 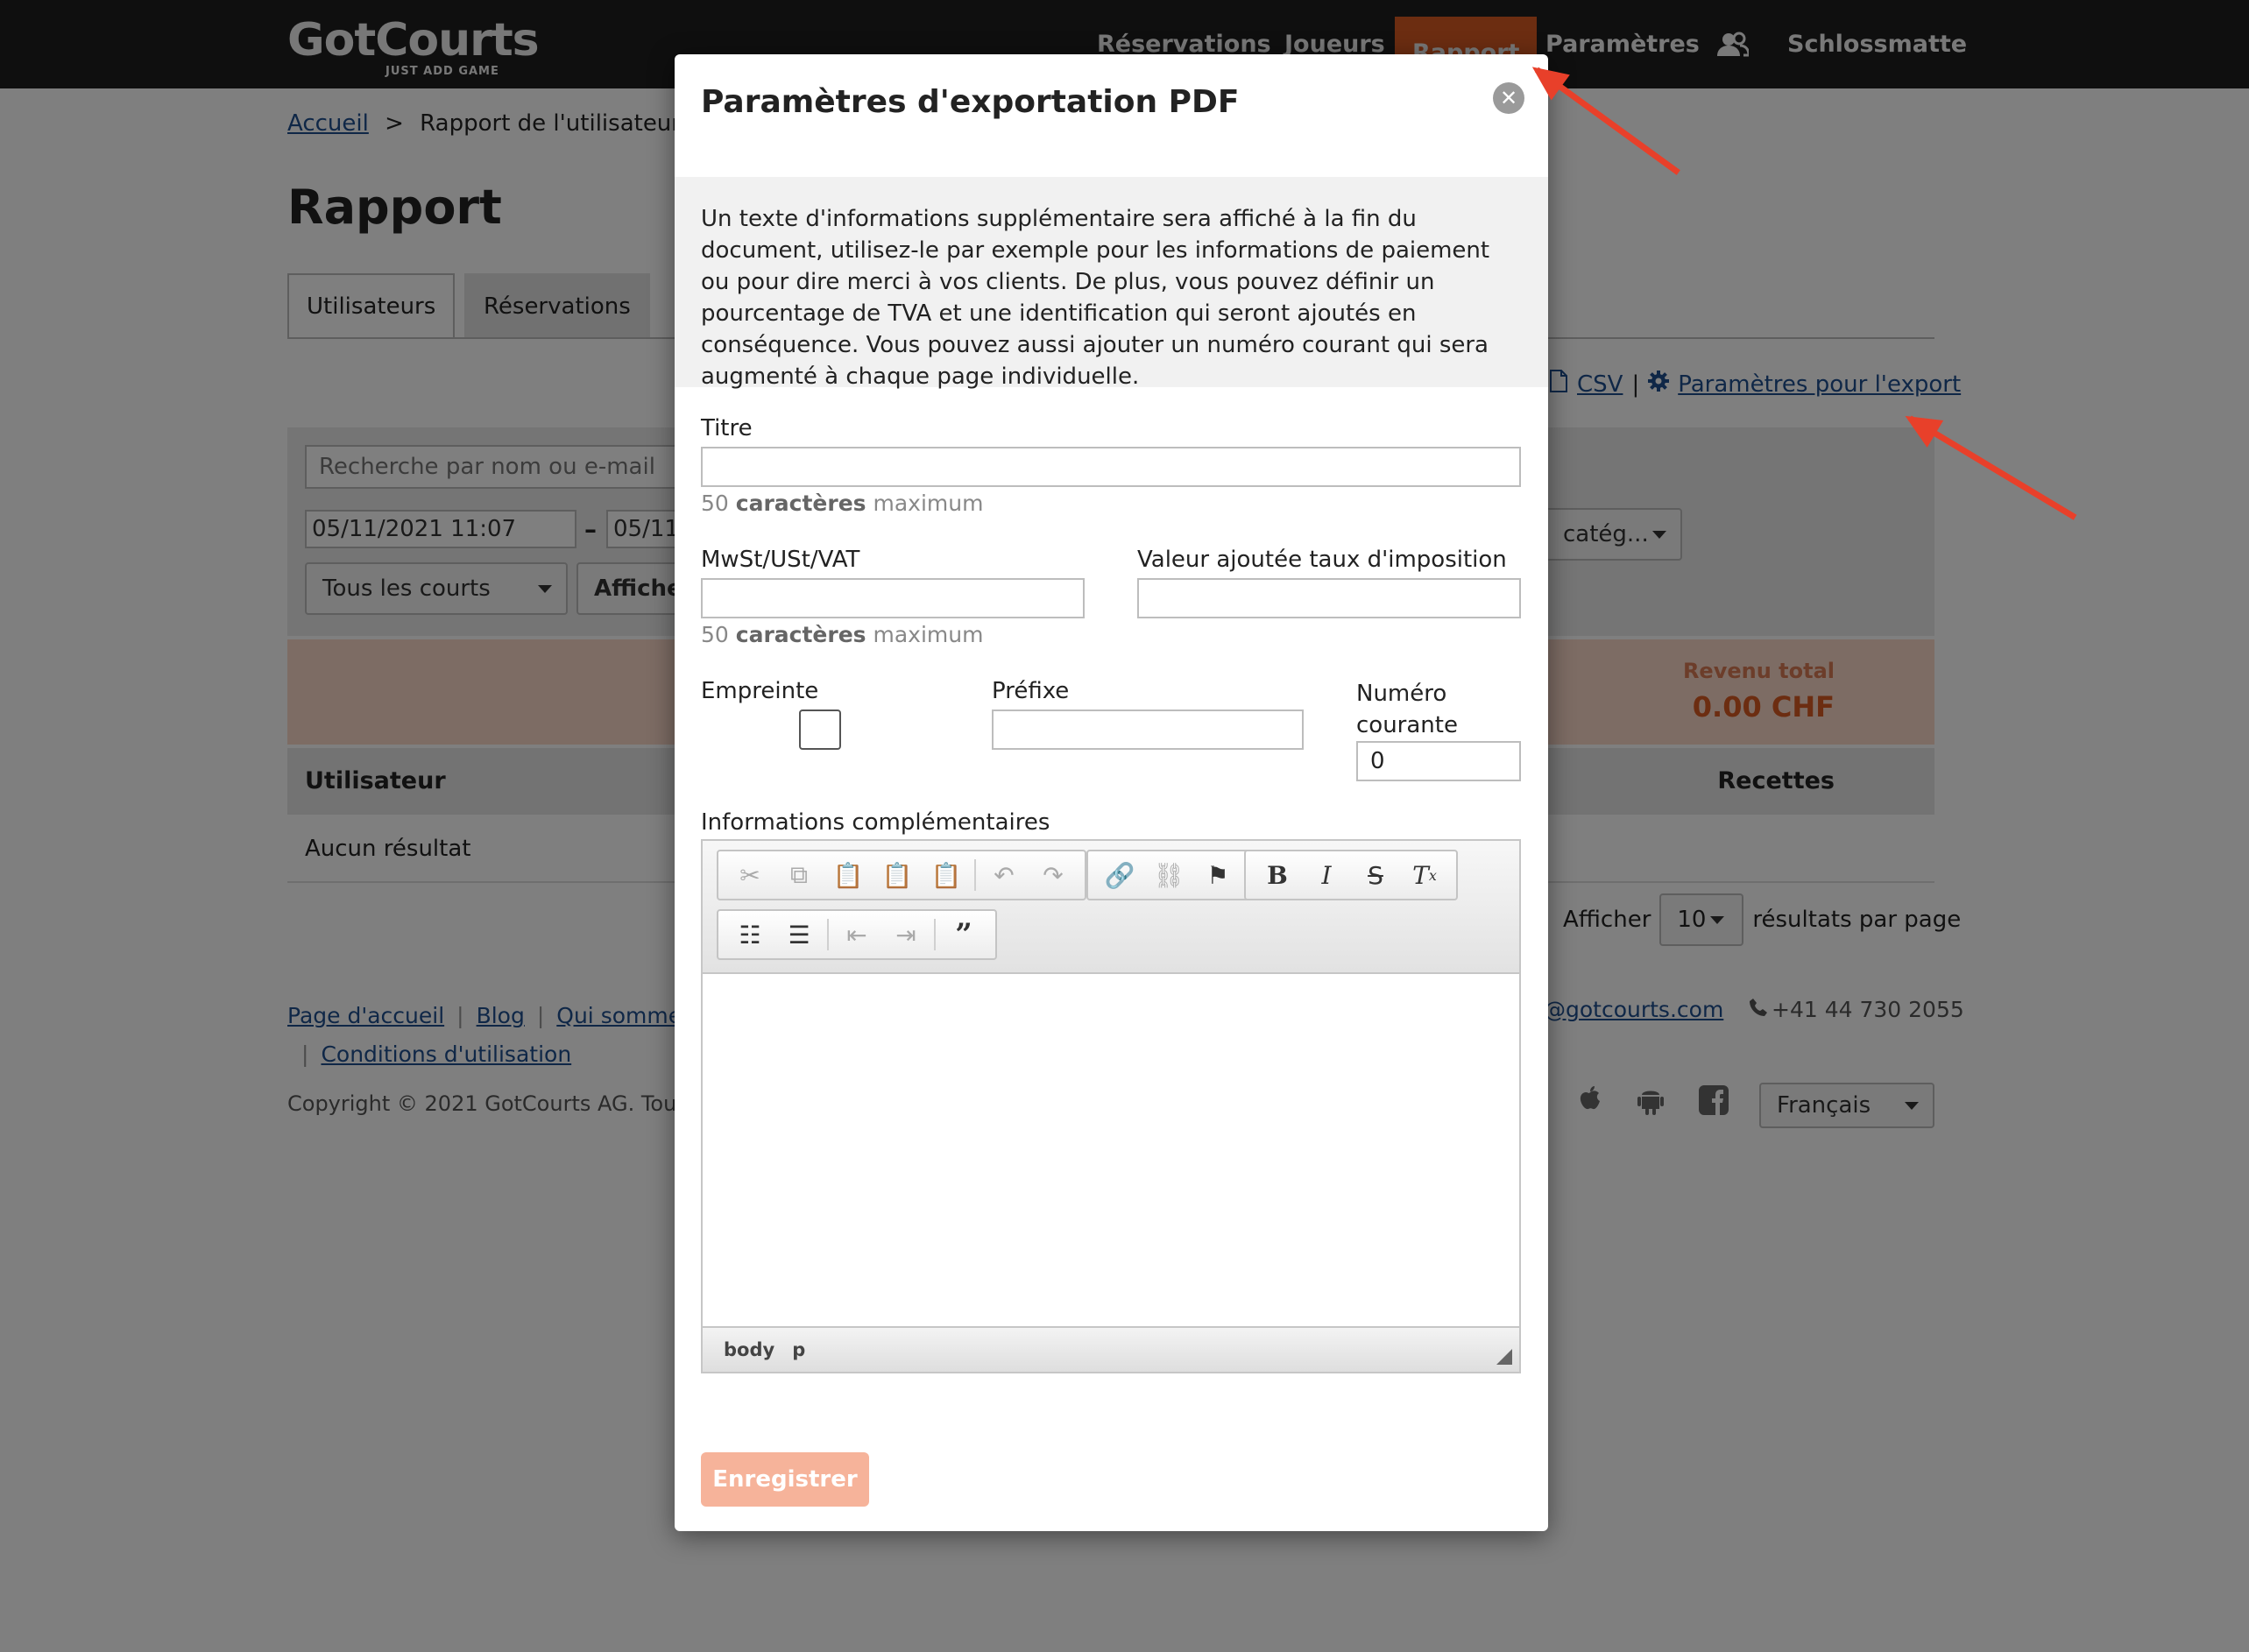 I want to click on title-input, so click(x=1111, y=467).